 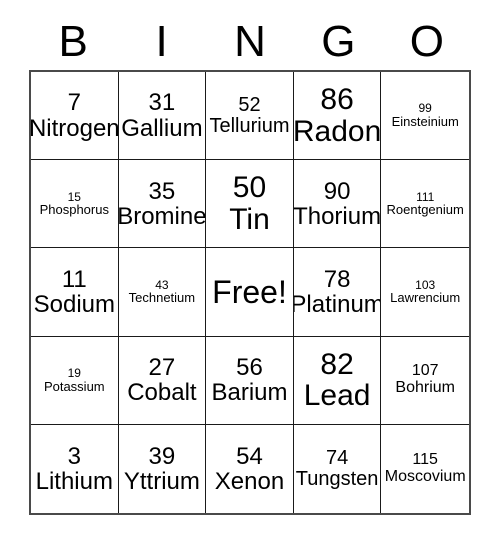 What do you see at coordinates (161, 481) in the screenshot?
I see `bingo-cell-name: Yttrium` at bounding box center [161, 481].